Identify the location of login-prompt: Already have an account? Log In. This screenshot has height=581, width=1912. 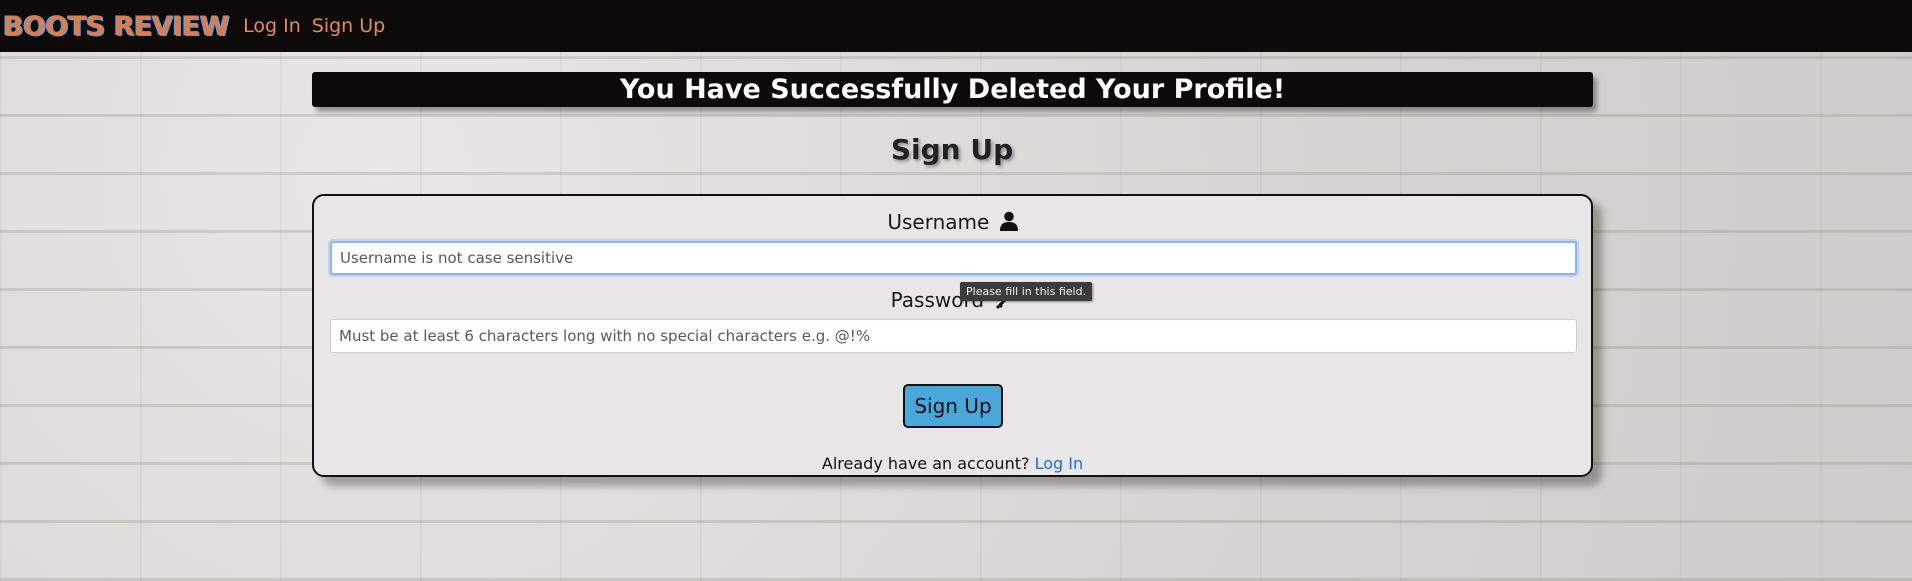
(952, 463).